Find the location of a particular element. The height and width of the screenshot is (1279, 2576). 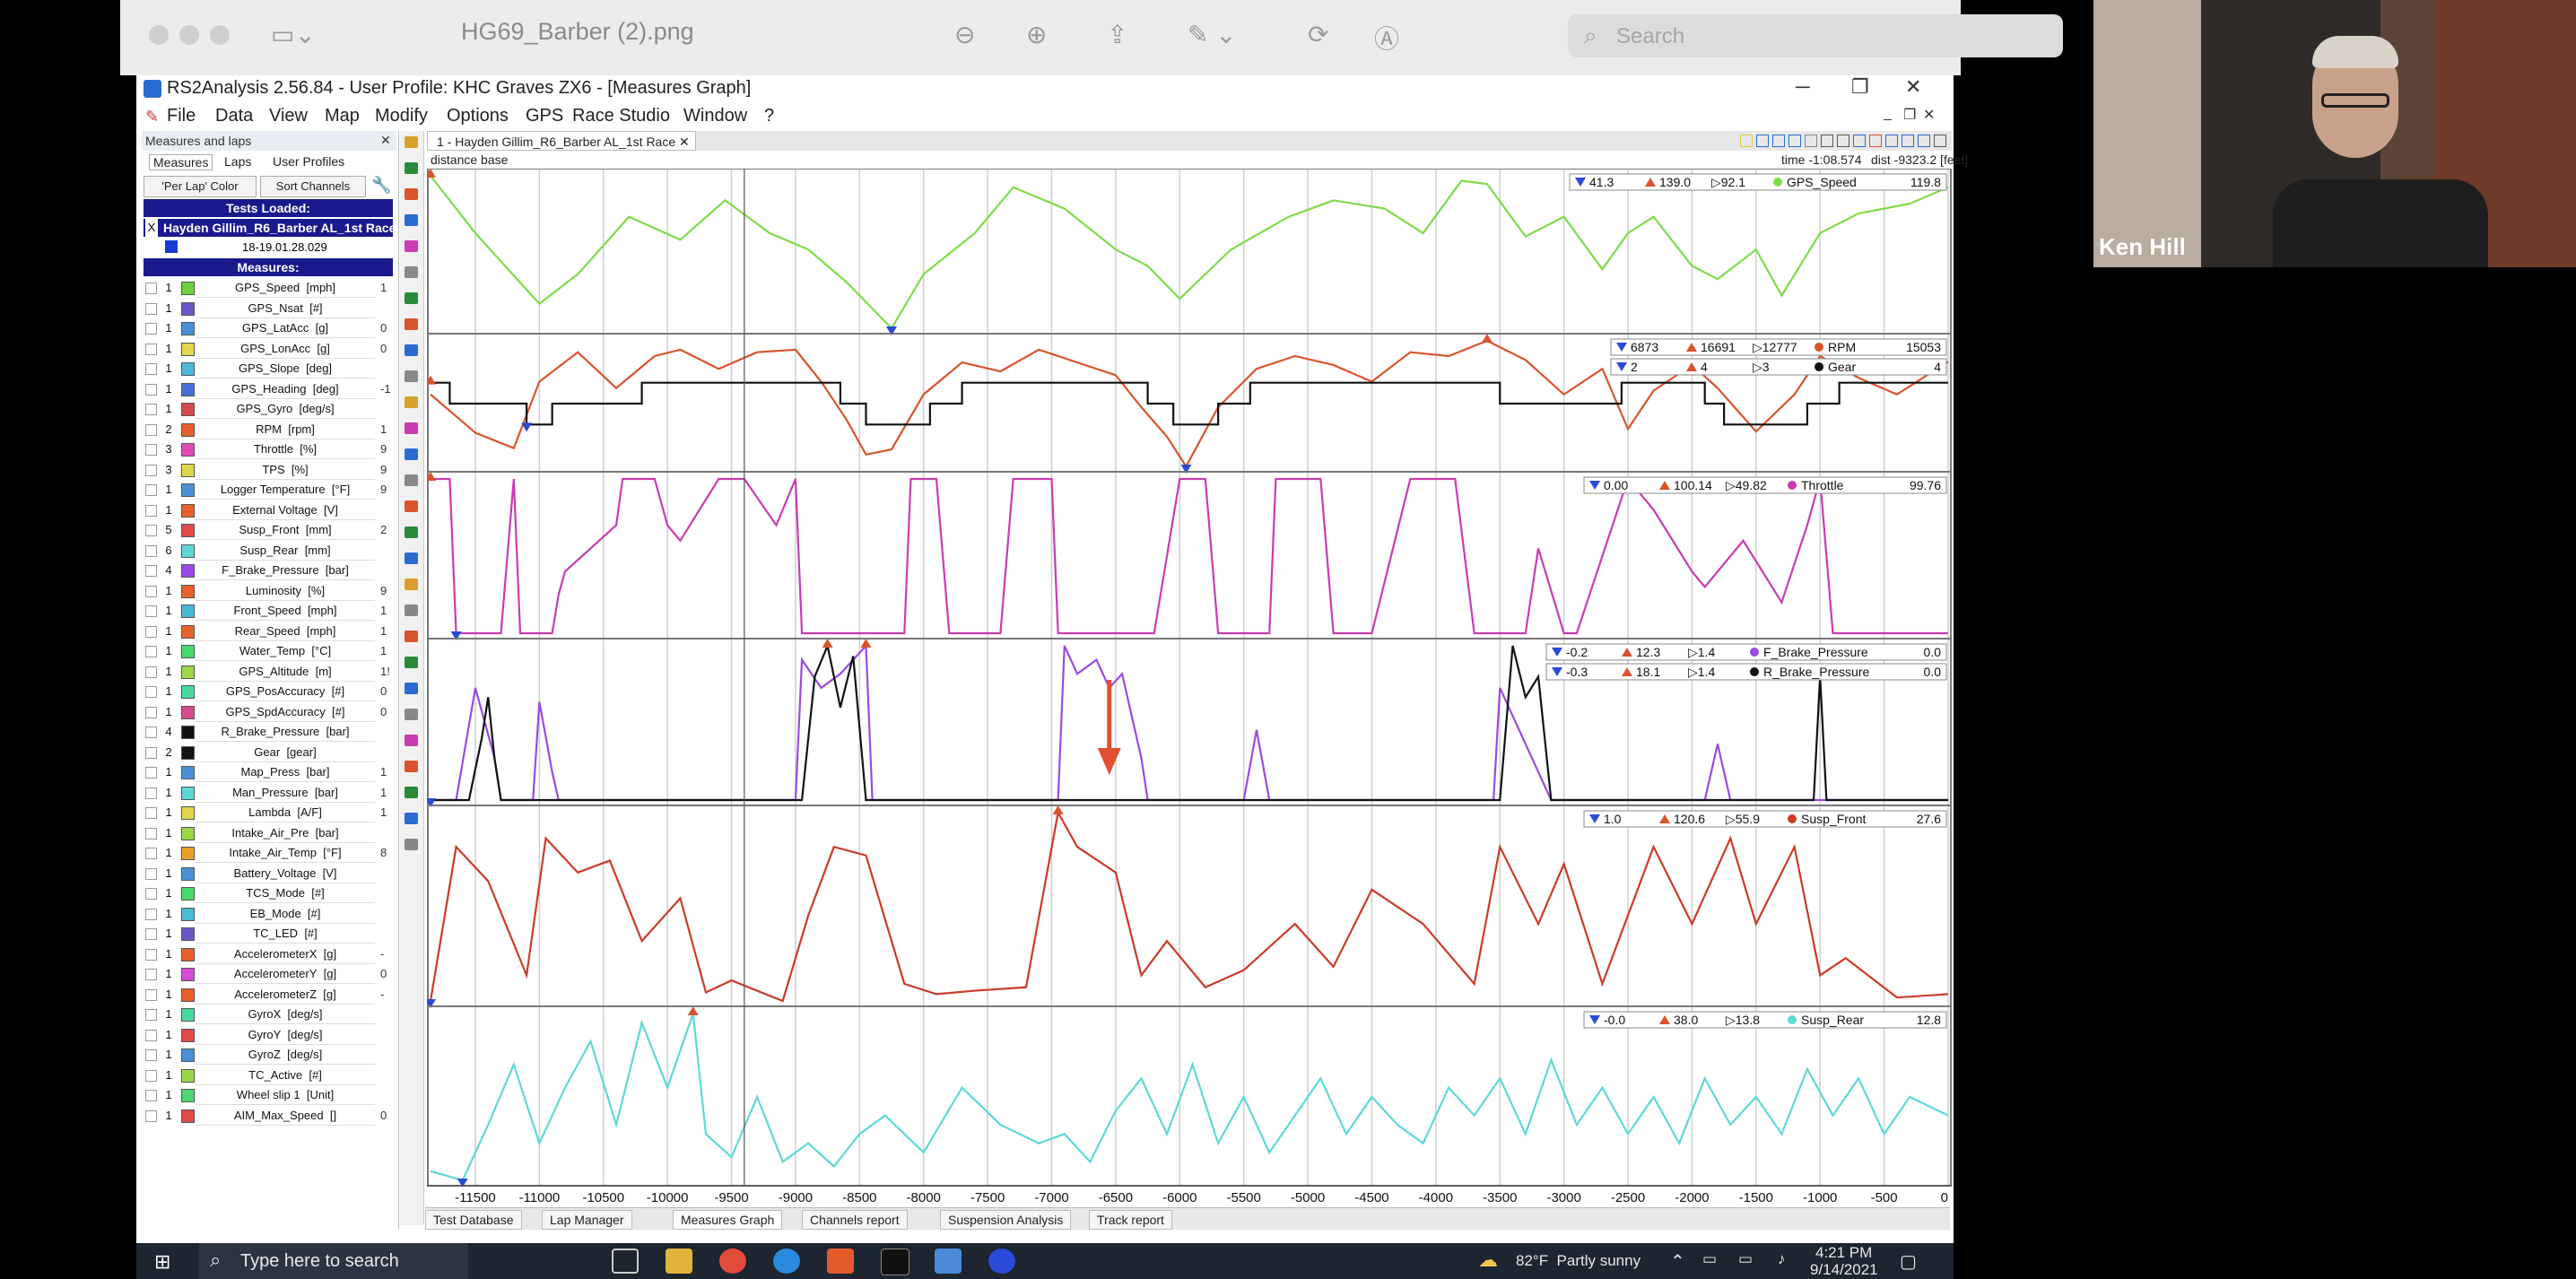

measure-row: 6 Susp_Rear [mm] is located at coordinates (269, 551).